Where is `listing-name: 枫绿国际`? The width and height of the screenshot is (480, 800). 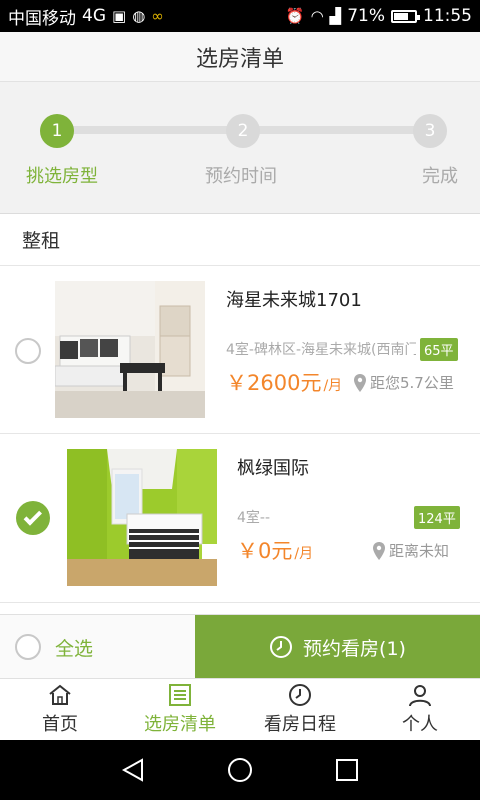 listing-name: 枫绿国际 is located at coordinates (273, 467).